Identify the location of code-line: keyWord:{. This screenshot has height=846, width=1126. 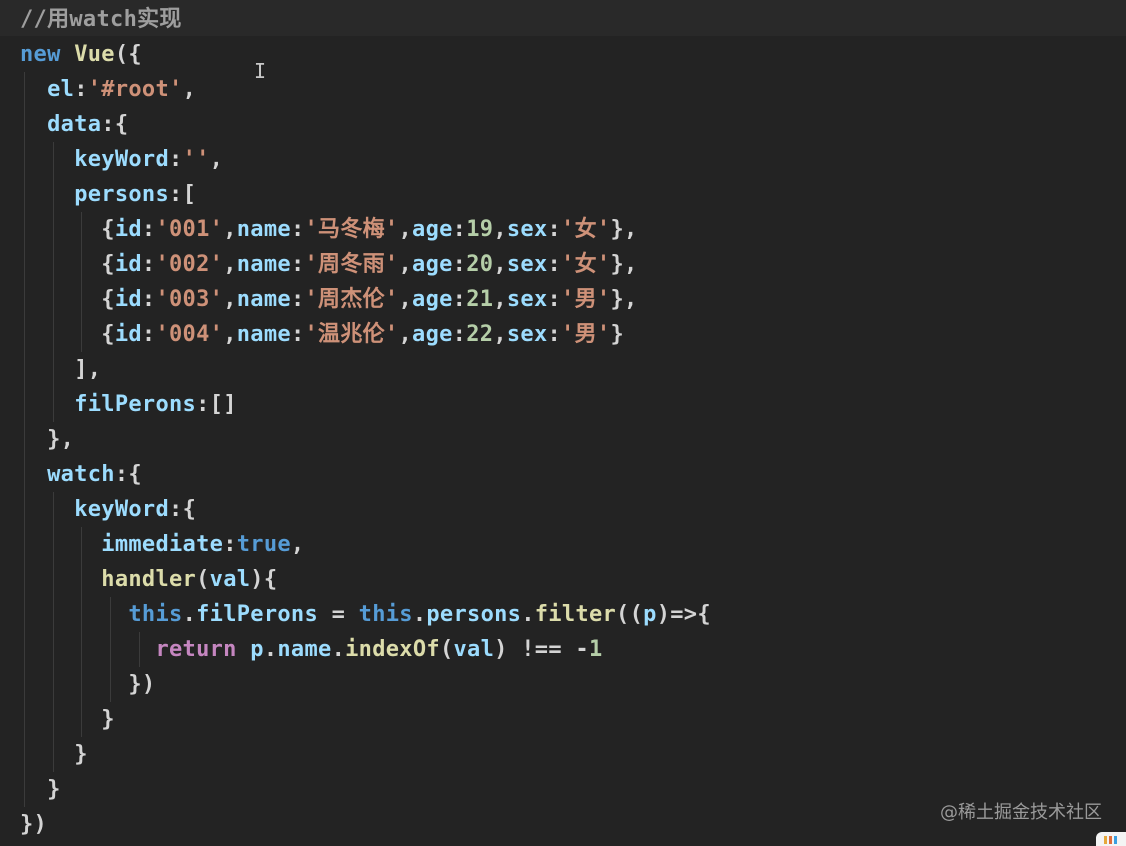
(135, 509).